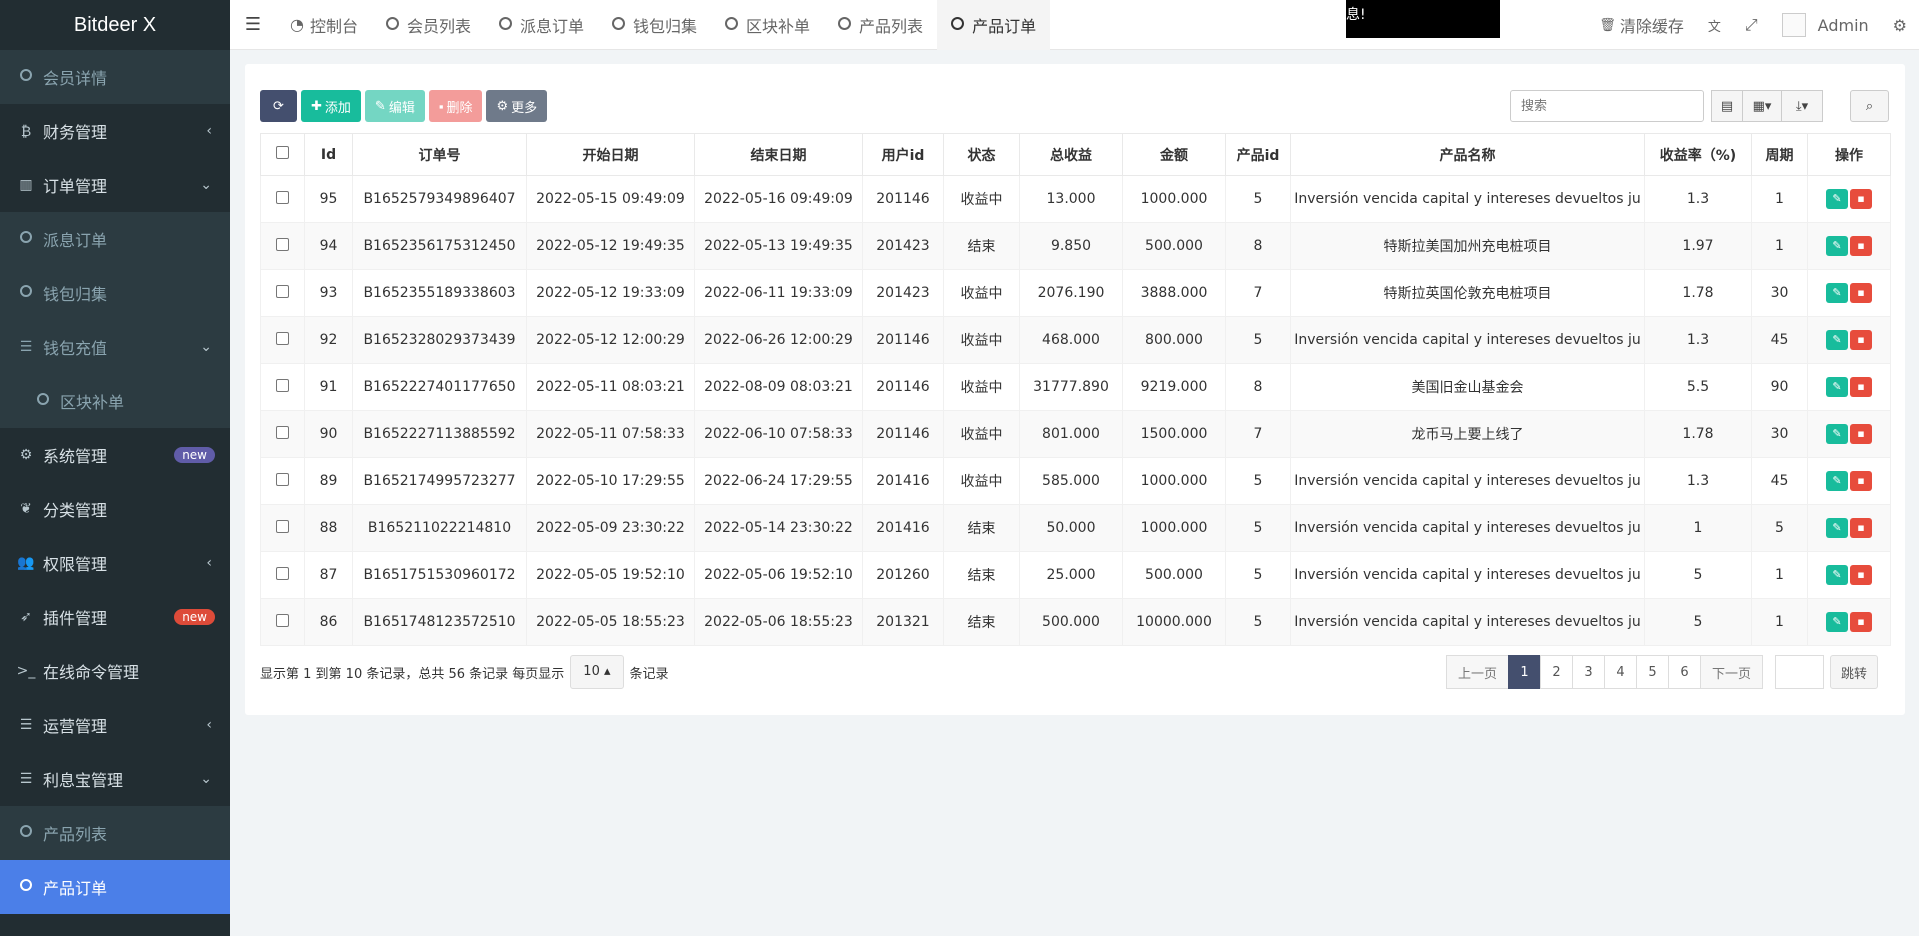  Describe the element at coordinates (115, 455) in the screenshot. I see `sidebar-item-7: ⚙ 系统管理 new` at that location.